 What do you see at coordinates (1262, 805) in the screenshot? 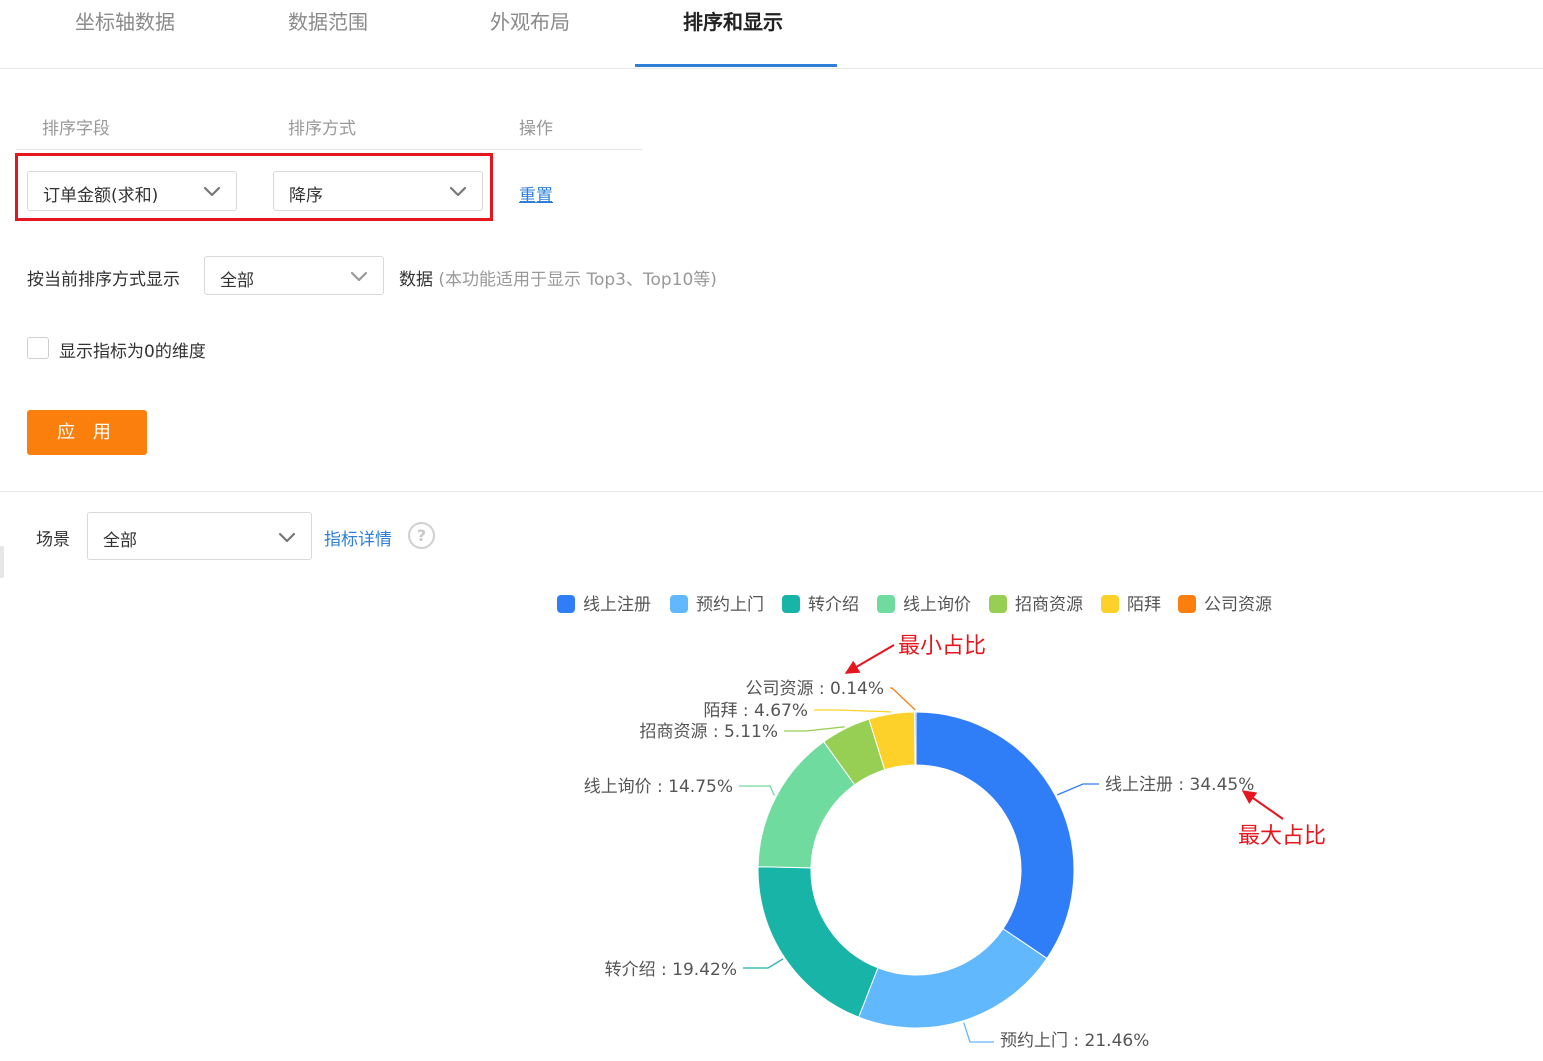
I see `max-share-arrow` at bounding box center [1262, 805].